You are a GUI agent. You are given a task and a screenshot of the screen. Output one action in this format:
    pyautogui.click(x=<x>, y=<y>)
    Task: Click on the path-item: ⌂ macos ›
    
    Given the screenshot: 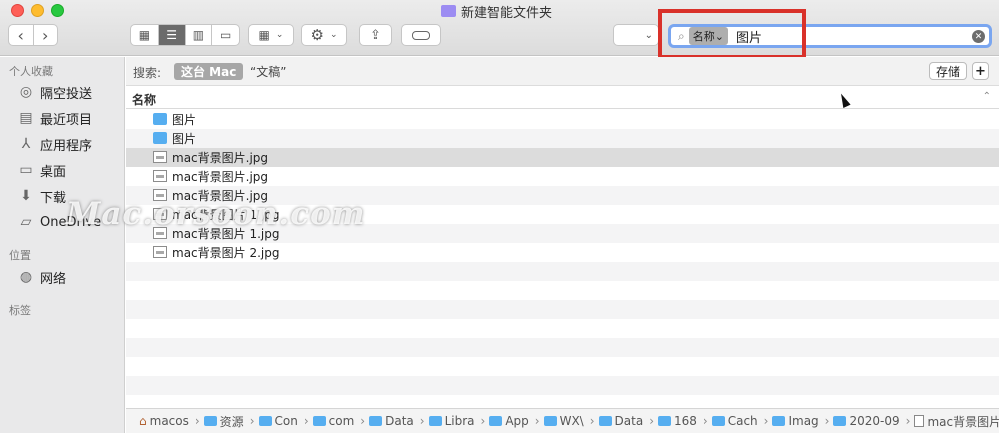 What is the action you would take?
    pyautogui.click(x=169, y=421)
    